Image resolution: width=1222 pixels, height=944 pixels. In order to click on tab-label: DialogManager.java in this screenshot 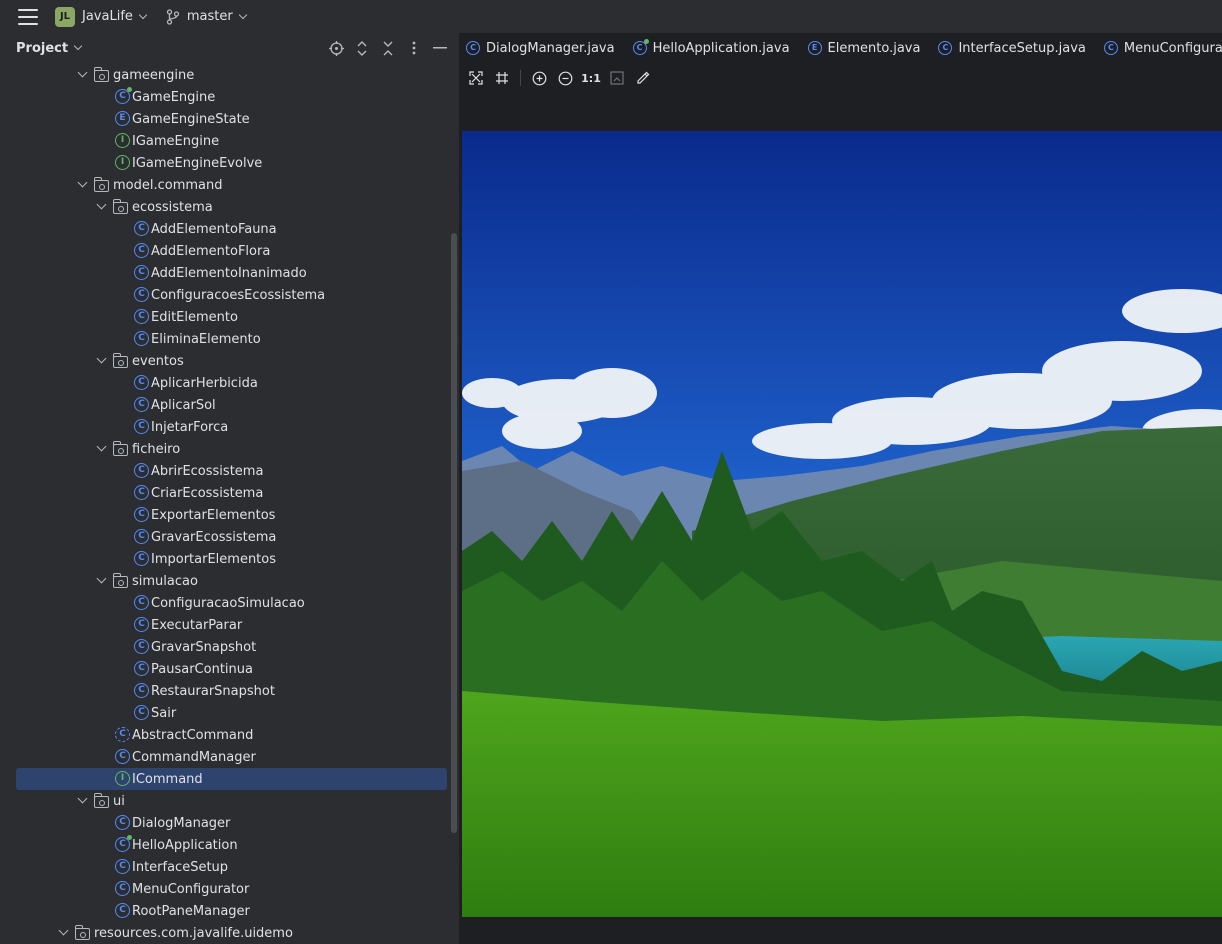, I will do `click(550, 48)`.